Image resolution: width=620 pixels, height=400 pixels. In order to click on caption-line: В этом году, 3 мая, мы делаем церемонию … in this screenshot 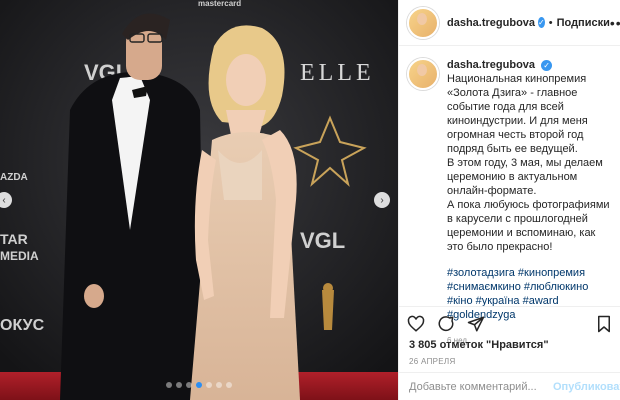, I will do `click(525, 177)`.